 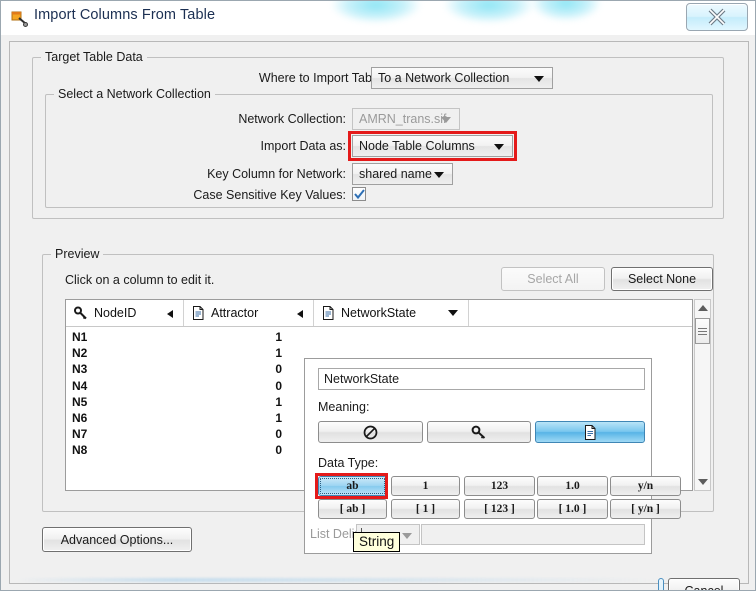 I want to click on preview-title: Preview, so click(x=77, y=254).